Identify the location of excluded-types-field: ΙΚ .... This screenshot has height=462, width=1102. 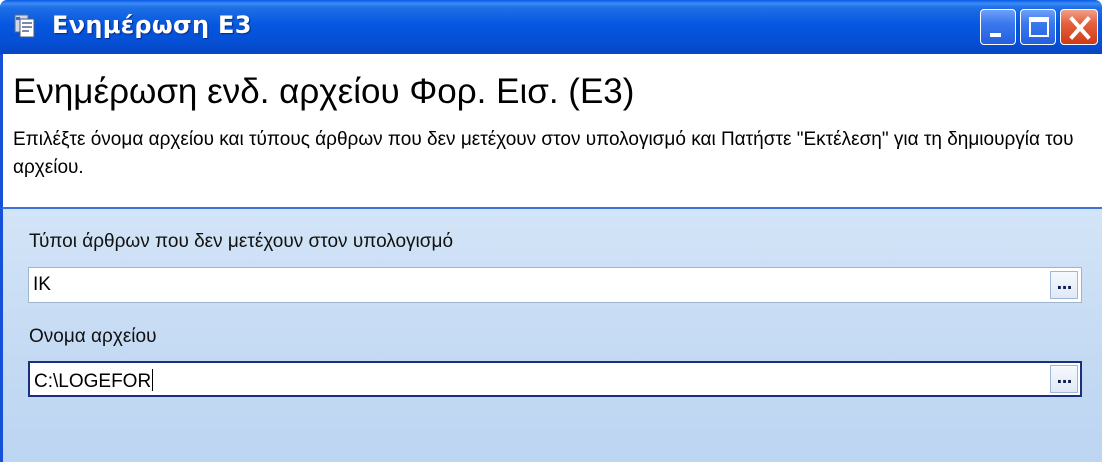
(555, 285).